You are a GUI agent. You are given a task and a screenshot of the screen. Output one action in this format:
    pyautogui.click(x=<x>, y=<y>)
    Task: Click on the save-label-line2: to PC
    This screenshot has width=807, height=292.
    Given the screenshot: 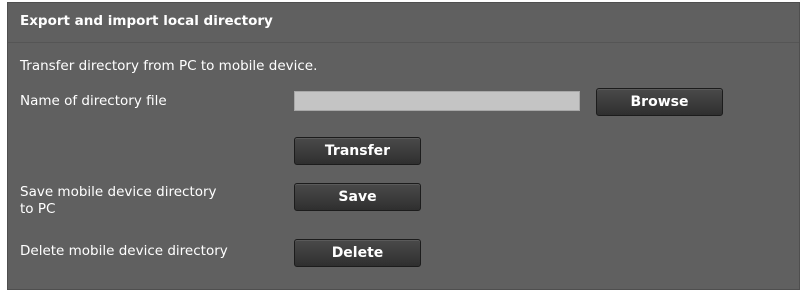 What is the action you would take?
    pyautogui.click(x=38, y=209)
    